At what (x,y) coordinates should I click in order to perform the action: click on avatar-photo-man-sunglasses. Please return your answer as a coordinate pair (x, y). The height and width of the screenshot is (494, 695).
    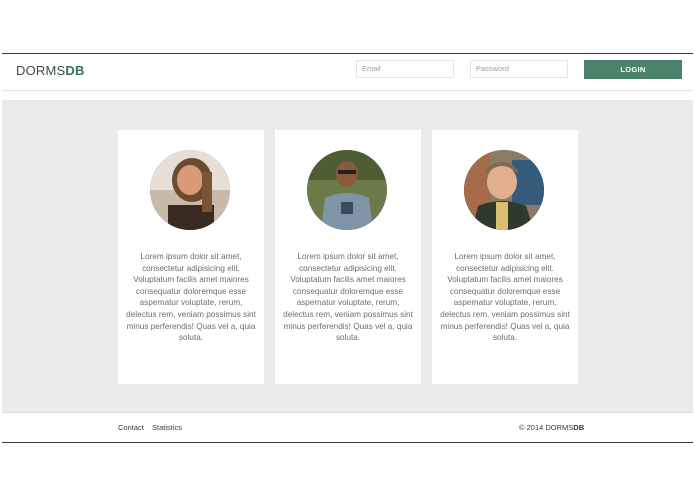
    Looking at the image, I should click on (347, 190).